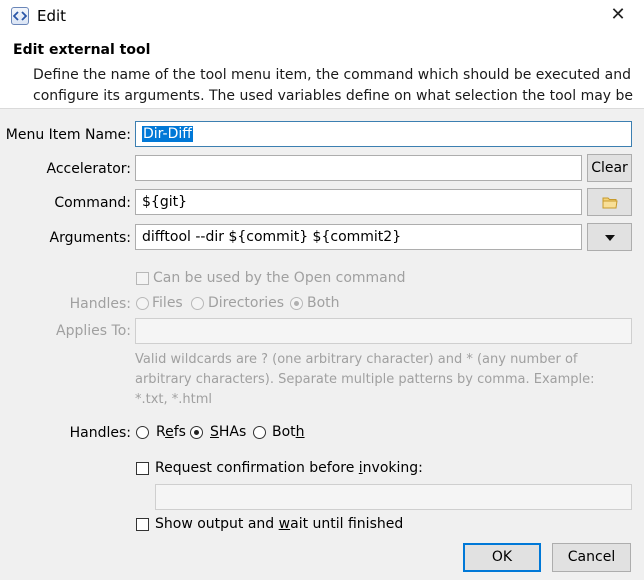 This screenshot has width=644, height=580. Describe the element at coordinates (88, 169) in the screenshot. I see `accelerator-label: Accelerator:` at that location.